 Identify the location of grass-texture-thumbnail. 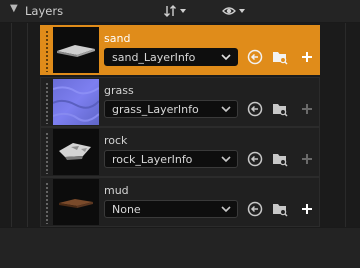
(76, 102).